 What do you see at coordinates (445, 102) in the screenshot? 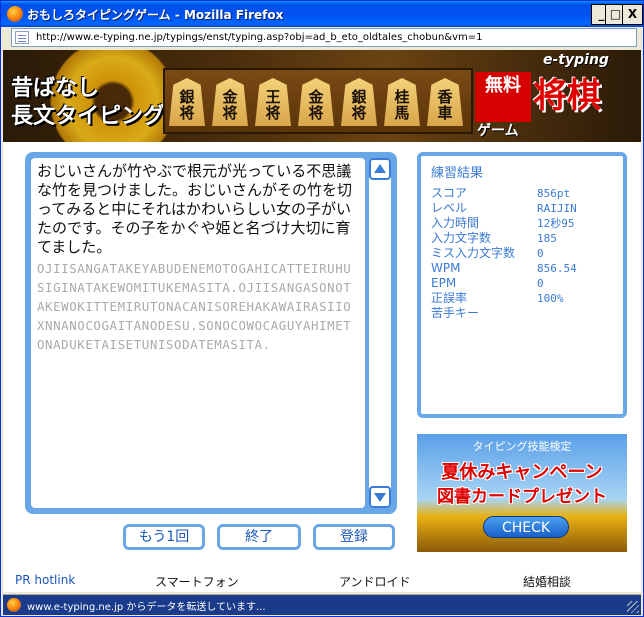
I see `shogi-piece: 香車` at bounding box center [445, 102].